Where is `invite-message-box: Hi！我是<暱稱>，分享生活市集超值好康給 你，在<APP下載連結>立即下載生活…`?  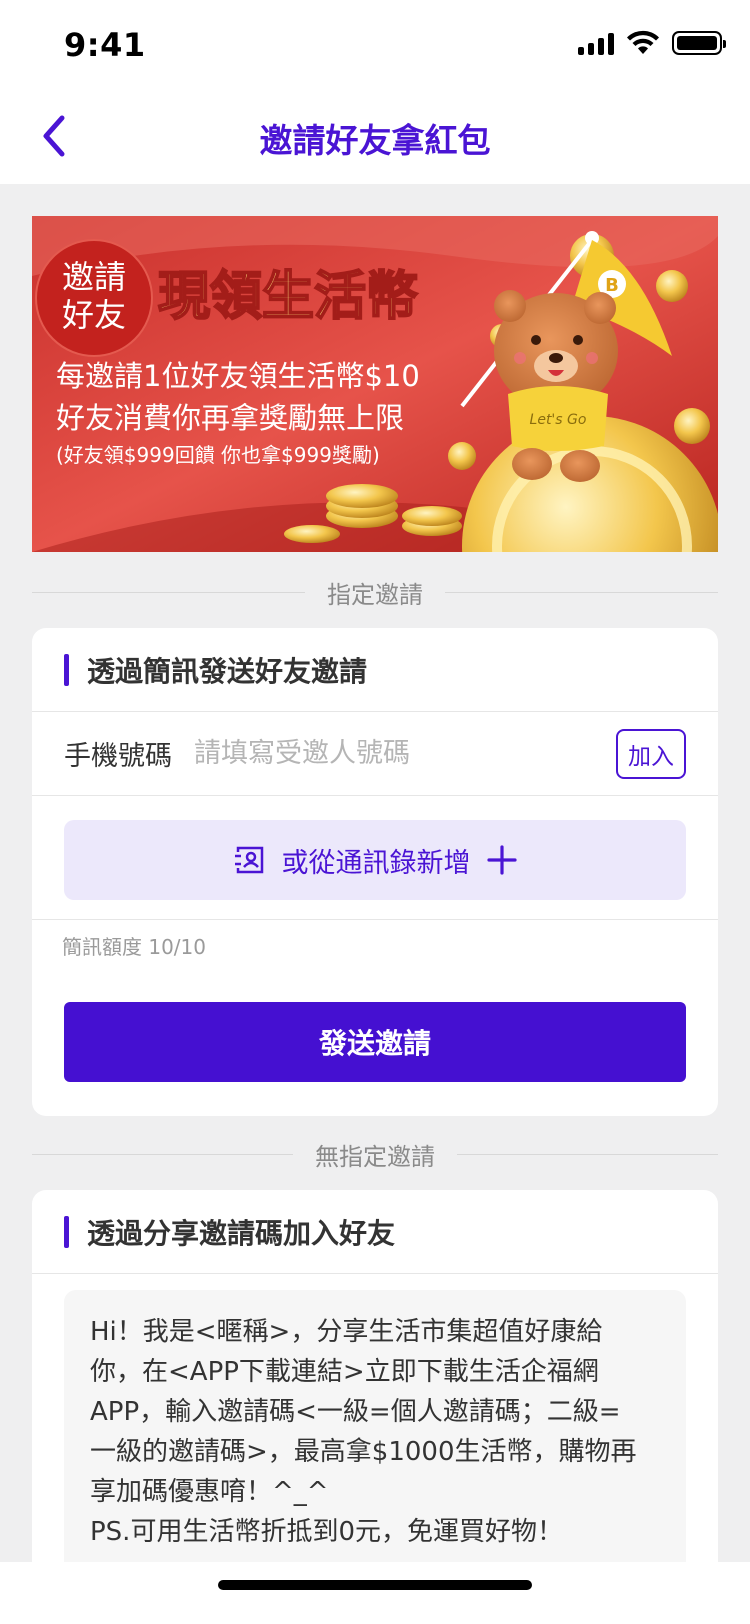
invite-message-box: Hi！我是<暱稱>，分享生活市集超值好康給 你，在<APP下載連結>立即下載生活… is located at coordinates (375, 1426).